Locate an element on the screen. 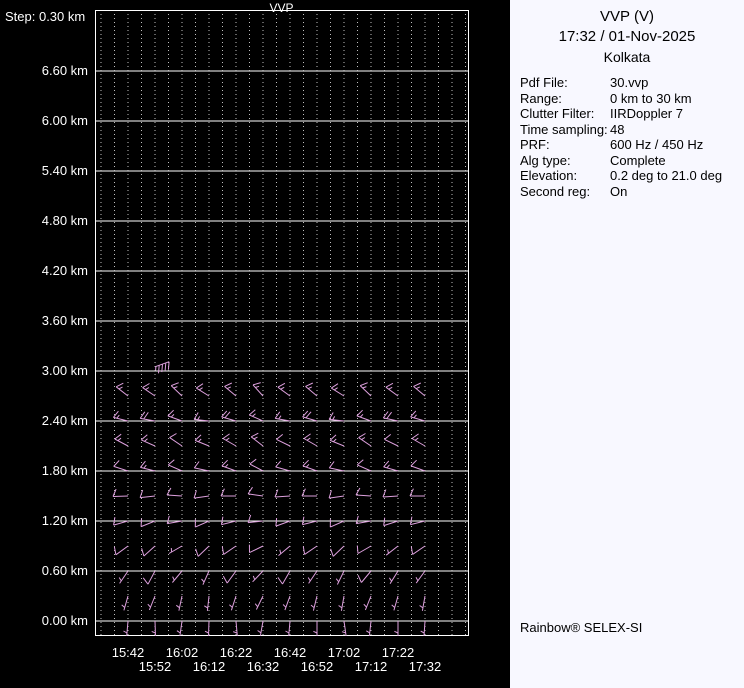 Image resolution: width=744 pixels, height=688 pixels. x-axis-label: 16:42 is located at coordinates (290, 652).